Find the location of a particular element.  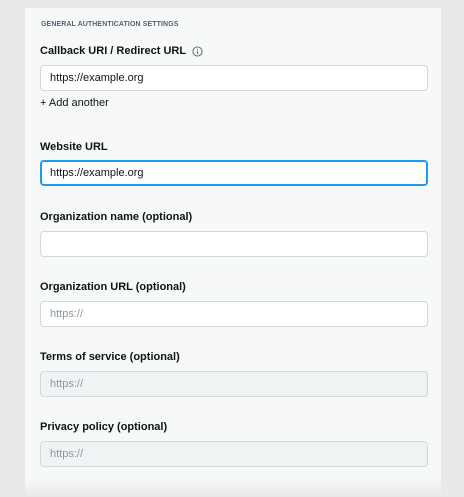

organization-name-label: Organization name (optional) is located at coordinates (116, 217).